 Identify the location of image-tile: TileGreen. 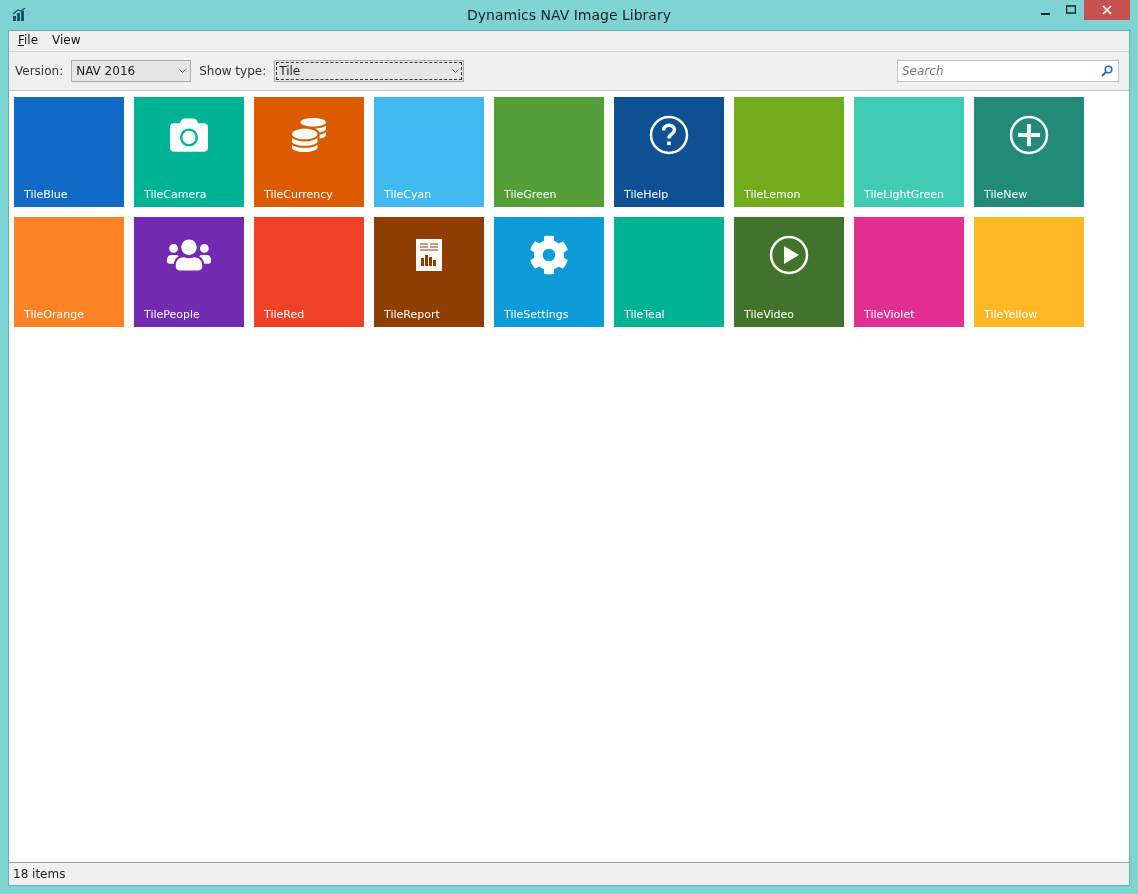
(549, 152).